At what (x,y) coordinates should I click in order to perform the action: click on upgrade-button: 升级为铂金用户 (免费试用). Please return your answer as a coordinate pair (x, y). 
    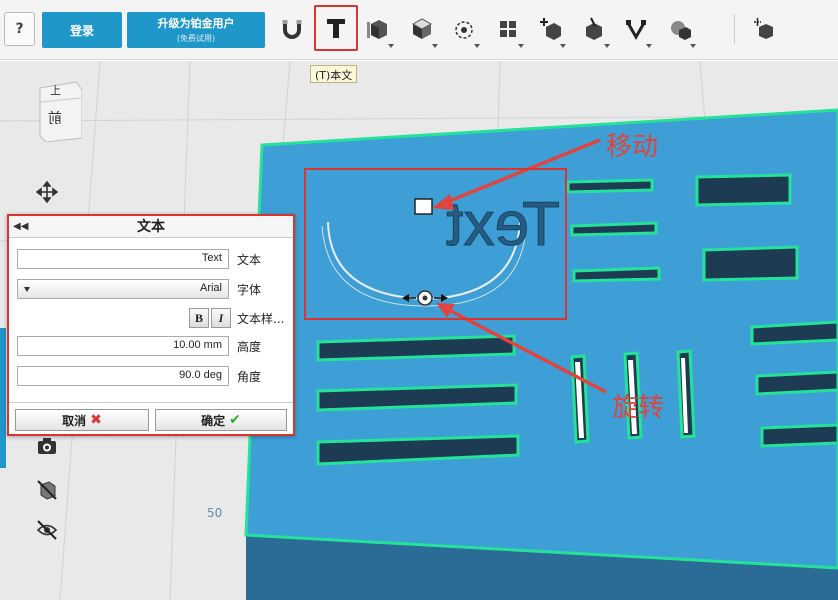
    Looking at the image, I should click on (196, 30).